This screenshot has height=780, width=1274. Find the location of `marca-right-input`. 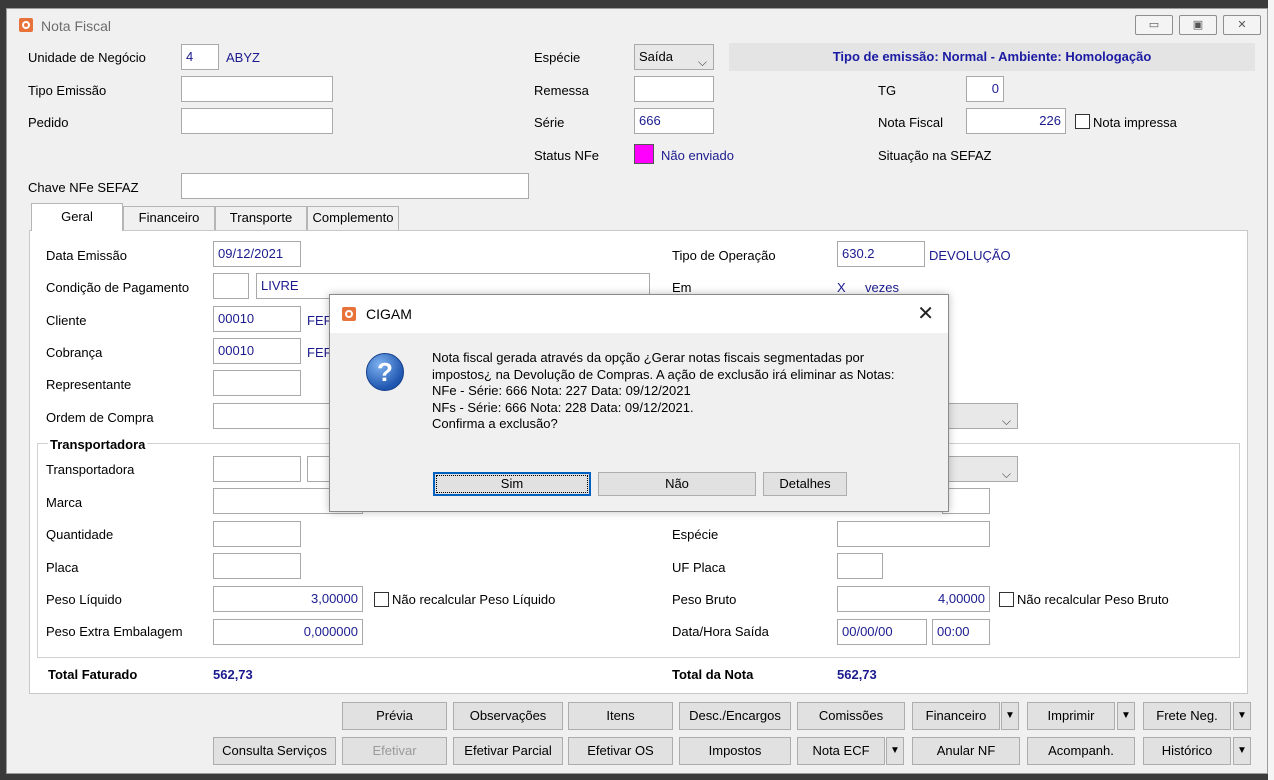

marca-right-input is located at coordinates (966, 501).